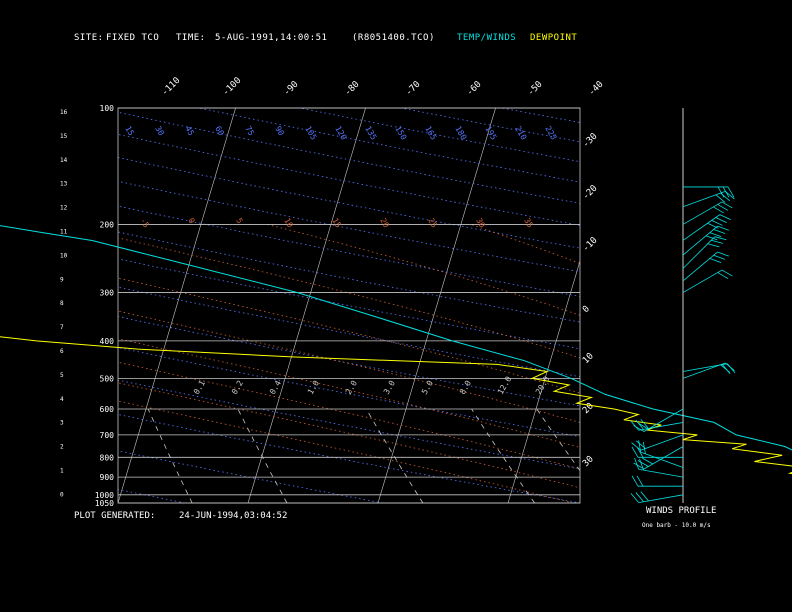 This screenshot has width=792, height=612. Describe the element at coordinates (528, 223) in the screenshot. I see `moist-adiabat-label: 35` at that location.